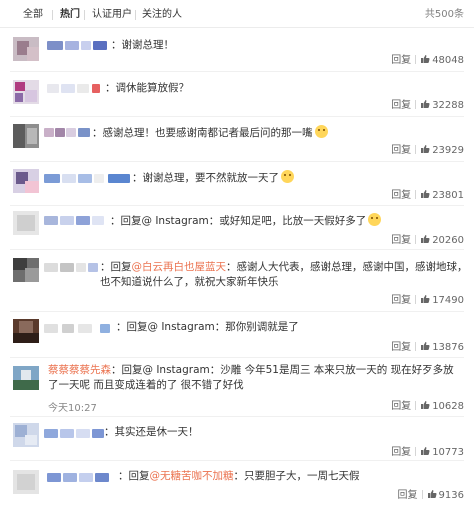 Image resolution: width=474 pixels, height=508 pixels. What do you see at coordinates (210, 133) in the screenshot?
I see `comment-text: ：感谢总理！也要感谢南都记者最后问的那一嘴` at bounding box center [210, 133].